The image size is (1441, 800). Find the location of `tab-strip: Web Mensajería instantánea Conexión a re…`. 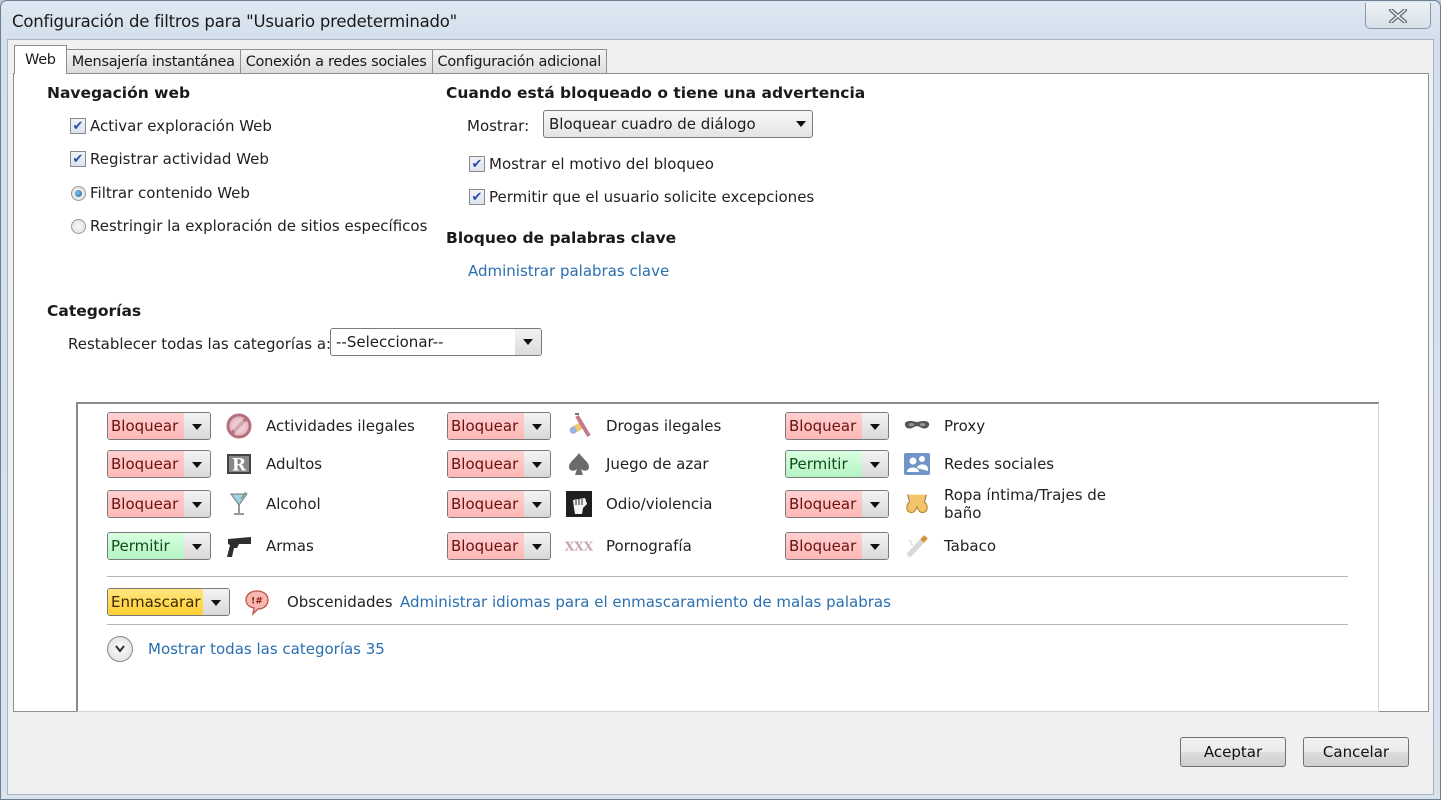

tab-strip: Web Mensajería instantánea Conexión a re… is located at coordinates (310, 59).